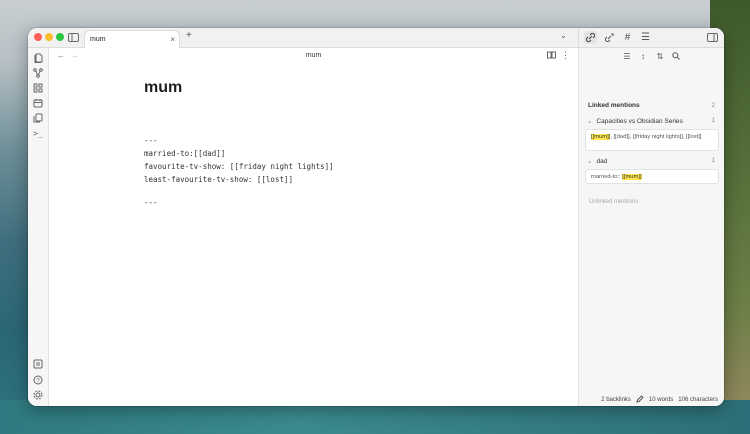 The width and height of the screenshot is (750, 434). What do you see at coordinates (151, 140) in the screenshot?
I see `frontmatter-open: ---` at bounding box center [151, 140].